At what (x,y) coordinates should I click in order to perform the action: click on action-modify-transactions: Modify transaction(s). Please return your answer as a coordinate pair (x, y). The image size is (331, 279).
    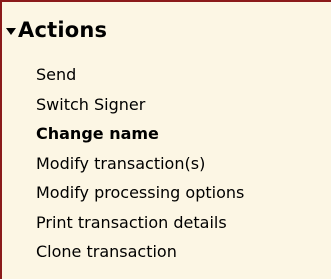
    Looking at the image, I should click on (140, 164).